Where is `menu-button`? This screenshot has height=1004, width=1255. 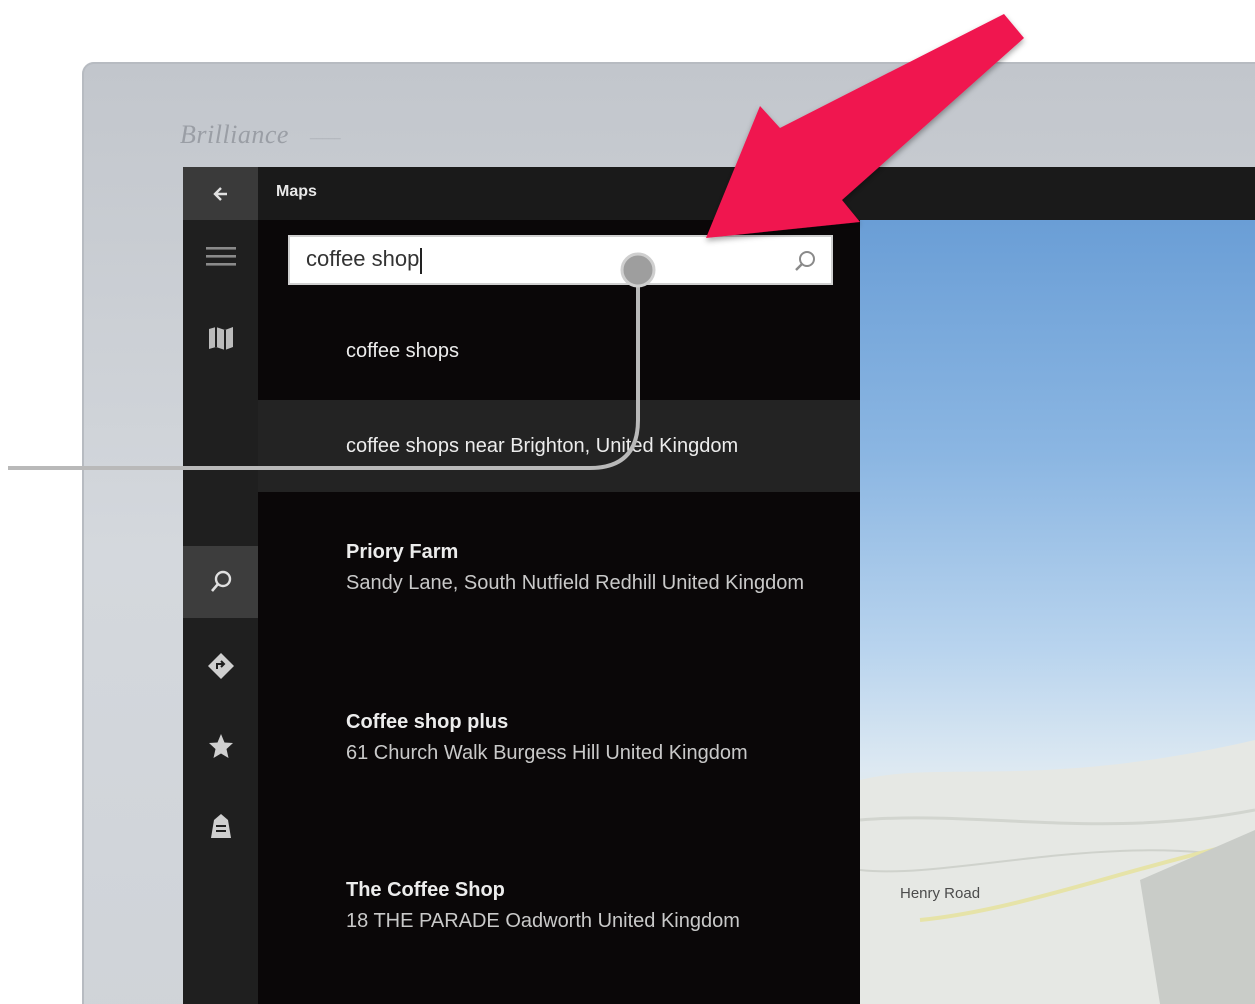 menu-button is located at coordinates (220, 256).